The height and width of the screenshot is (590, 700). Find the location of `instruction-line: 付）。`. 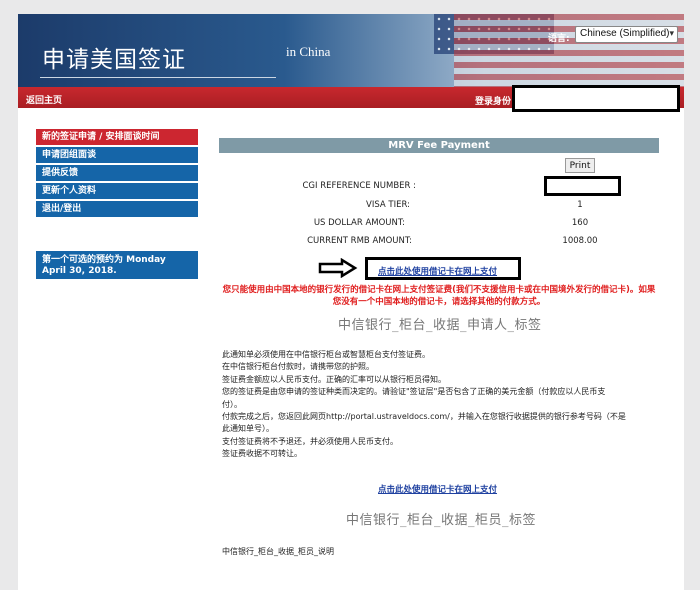

instruction-line: 付）。 is located at coordinates (232, 404).